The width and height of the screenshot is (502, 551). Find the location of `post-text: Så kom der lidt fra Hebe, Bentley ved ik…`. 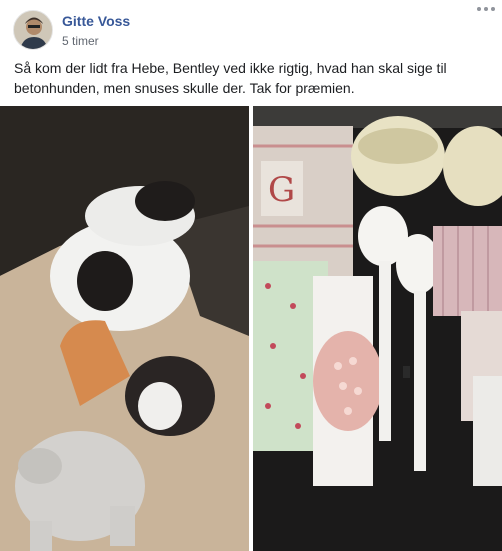

post-text: Så kom der lidt fra Hebe, Bentley ved ik… is located at coordinates (230, 78).